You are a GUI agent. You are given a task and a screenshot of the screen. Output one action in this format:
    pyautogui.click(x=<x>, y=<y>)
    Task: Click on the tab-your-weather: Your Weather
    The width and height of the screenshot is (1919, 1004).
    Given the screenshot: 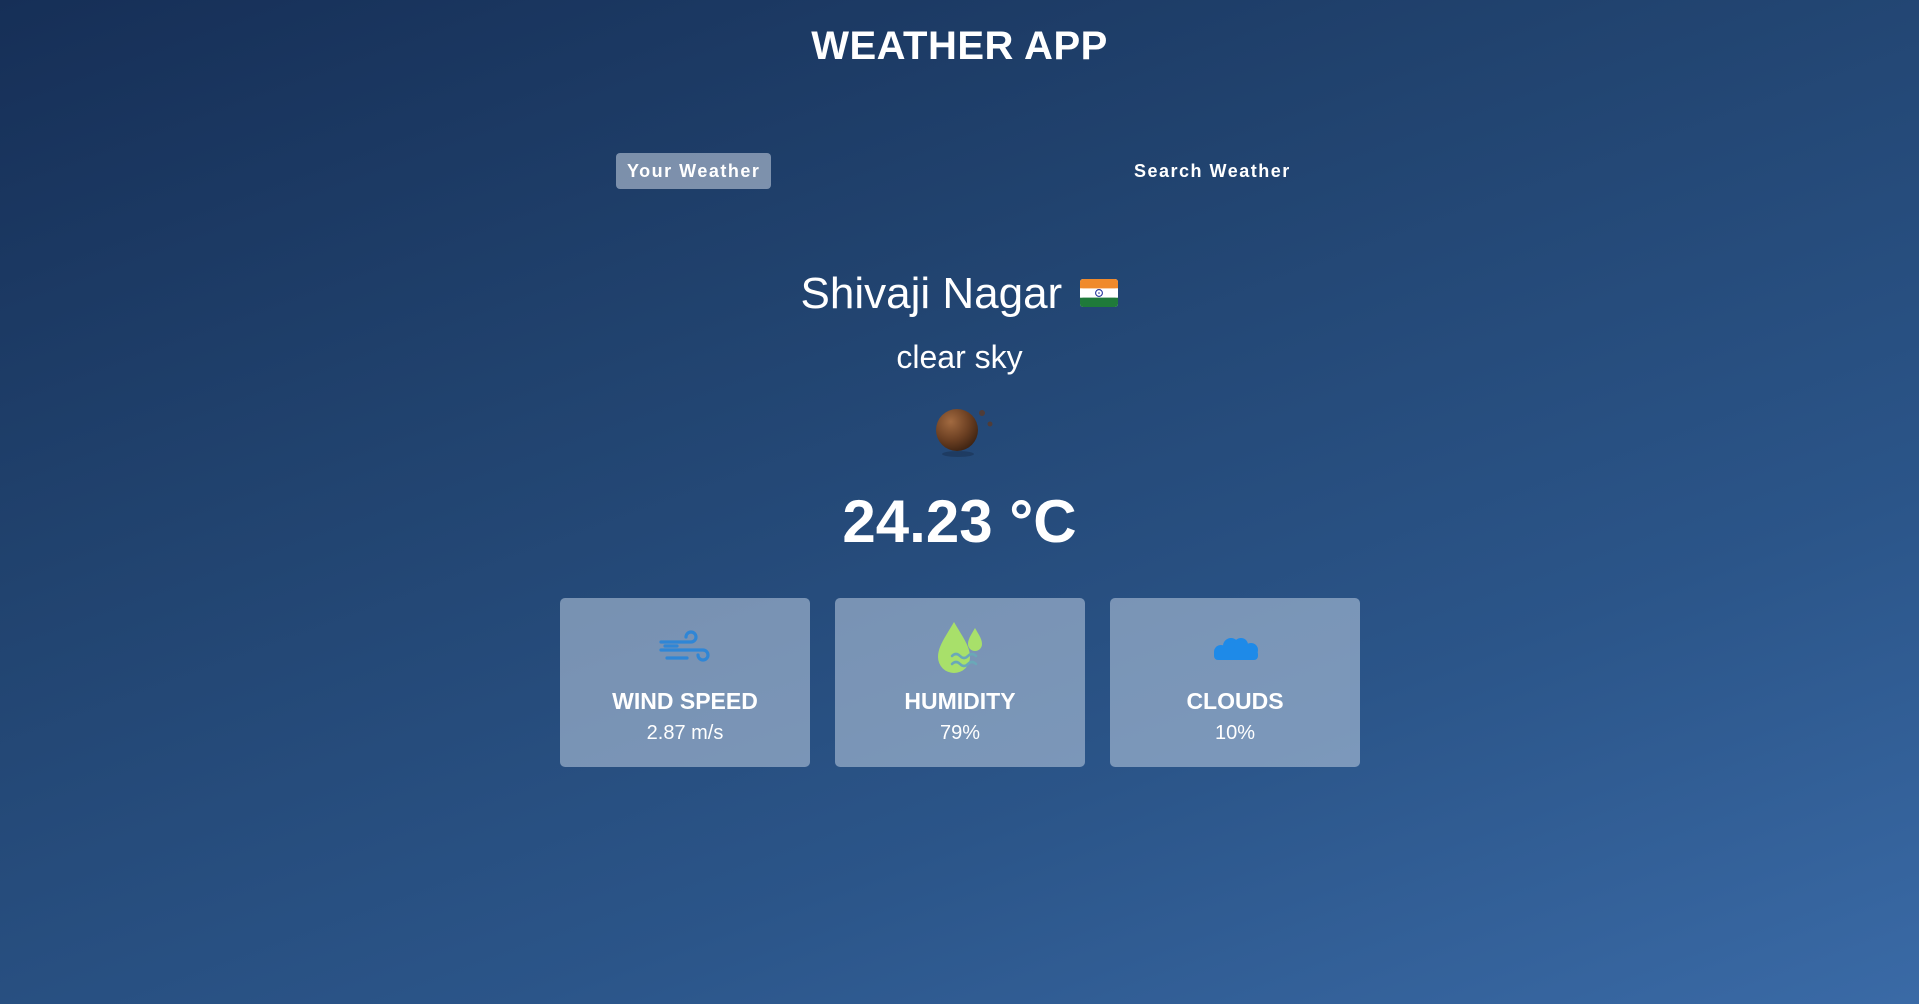 What is the action you would take?
    pyautogui.click(x=694, y=171)
    